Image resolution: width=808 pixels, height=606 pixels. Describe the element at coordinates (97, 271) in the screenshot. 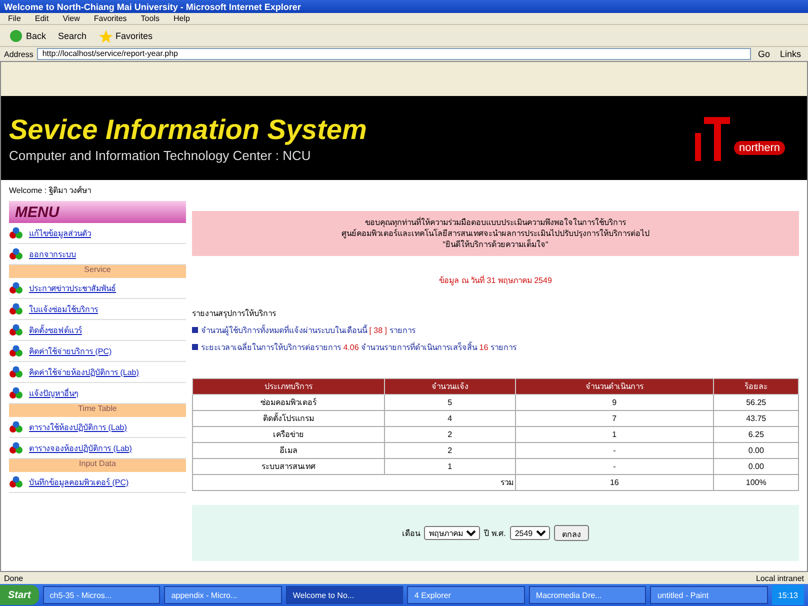

I see `menu-section: Service` at that location.